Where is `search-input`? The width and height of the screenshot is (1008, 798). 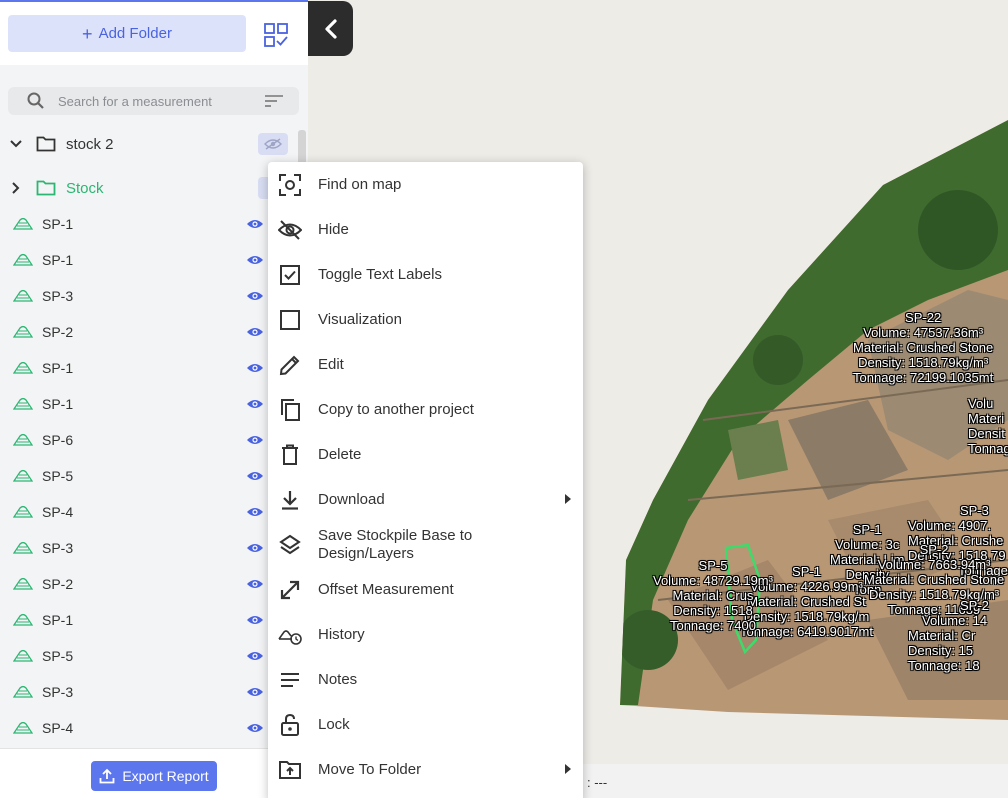 search-input is located at coordinates (158, 101).